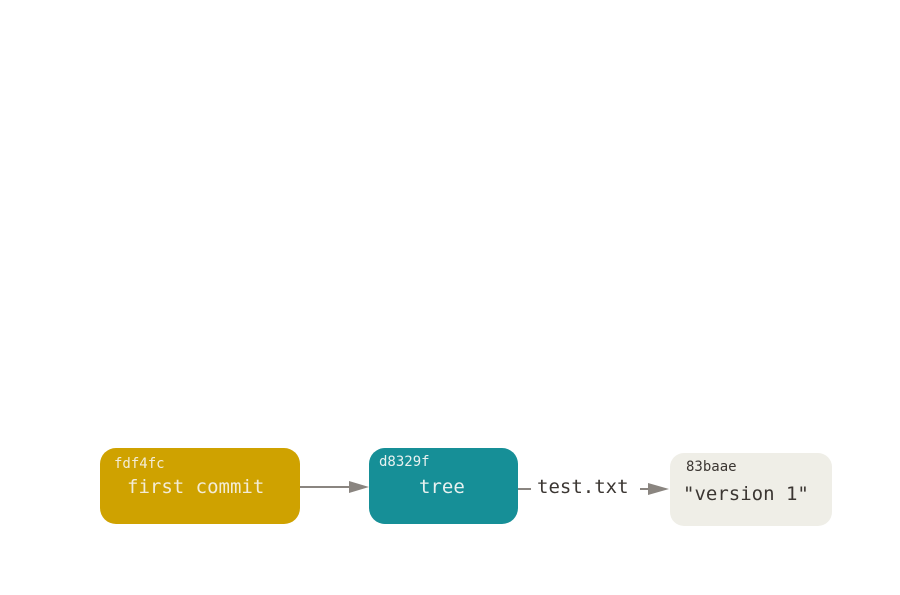 This screenshot has width=900, height=595. I want to click on blob-hash: 83baae, so click(711, 467).